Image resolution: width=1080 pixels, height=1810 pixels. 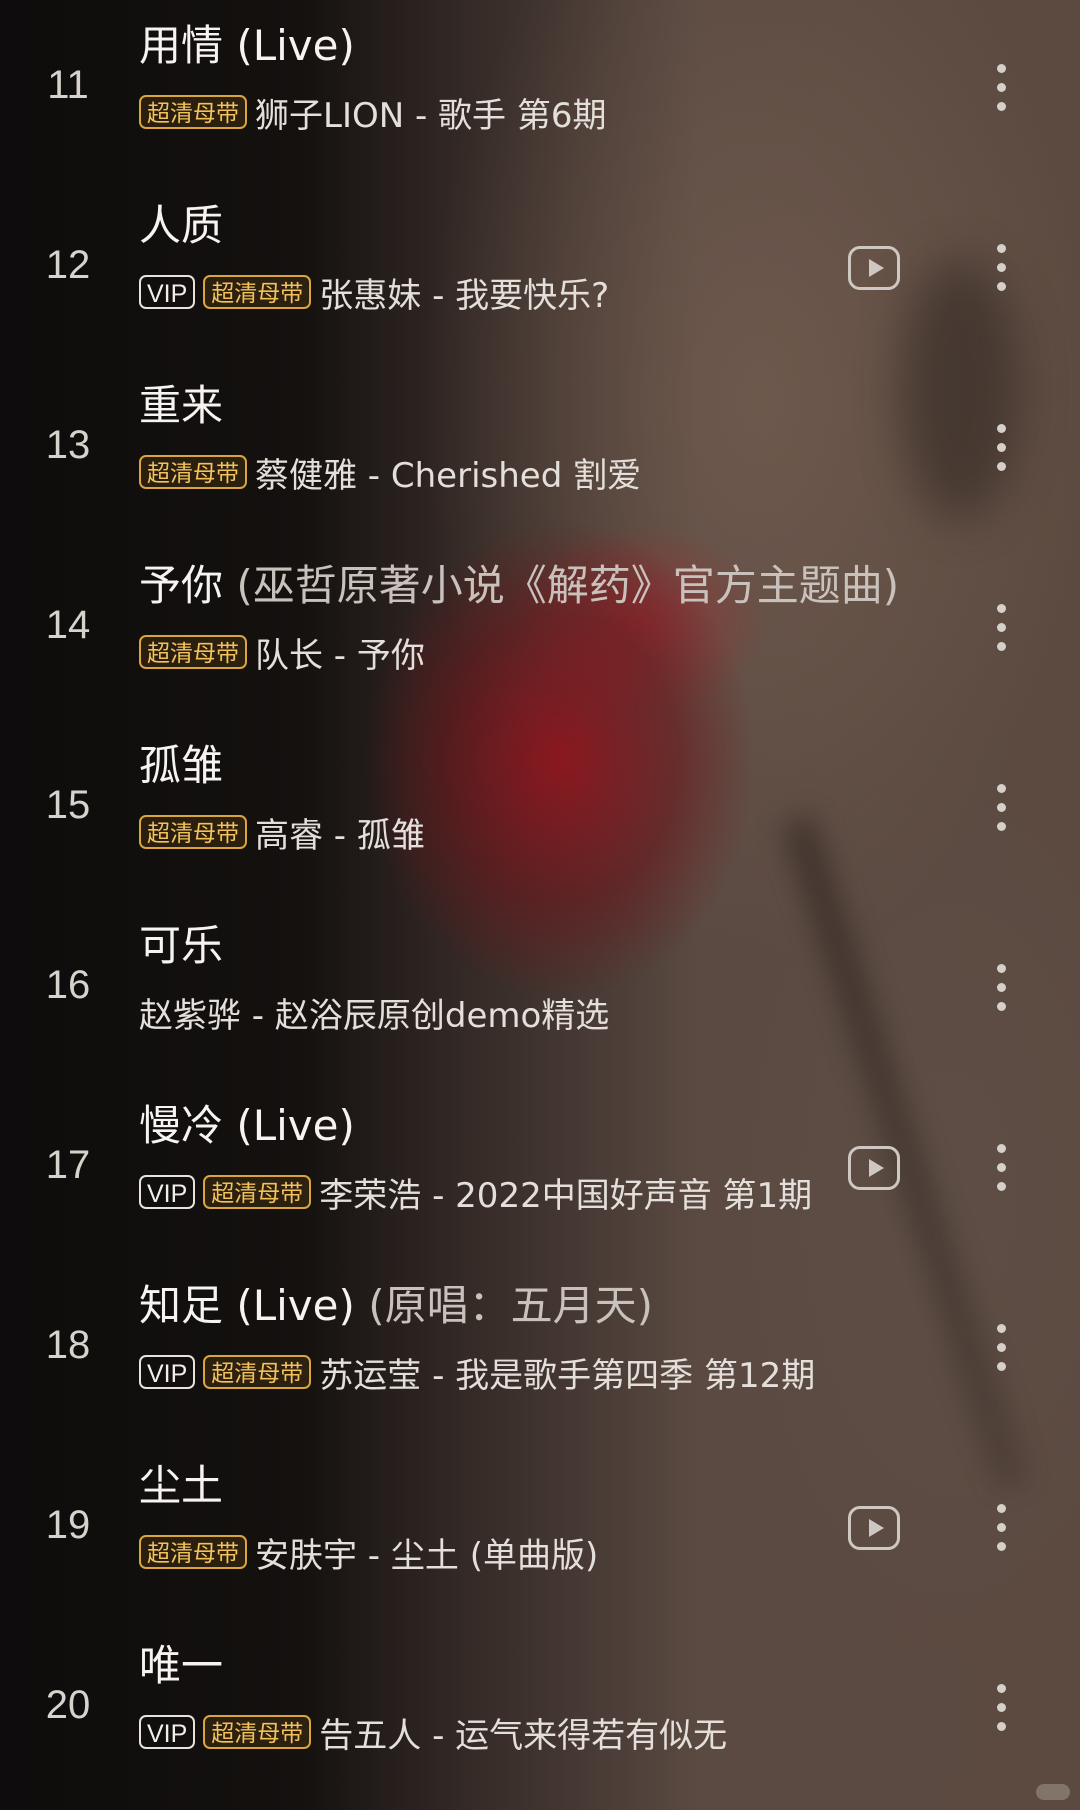 What do you see at coordinates (68, 1345) in the screenshot?
I see `track-number: 18` at bounding box center [68, 1345].